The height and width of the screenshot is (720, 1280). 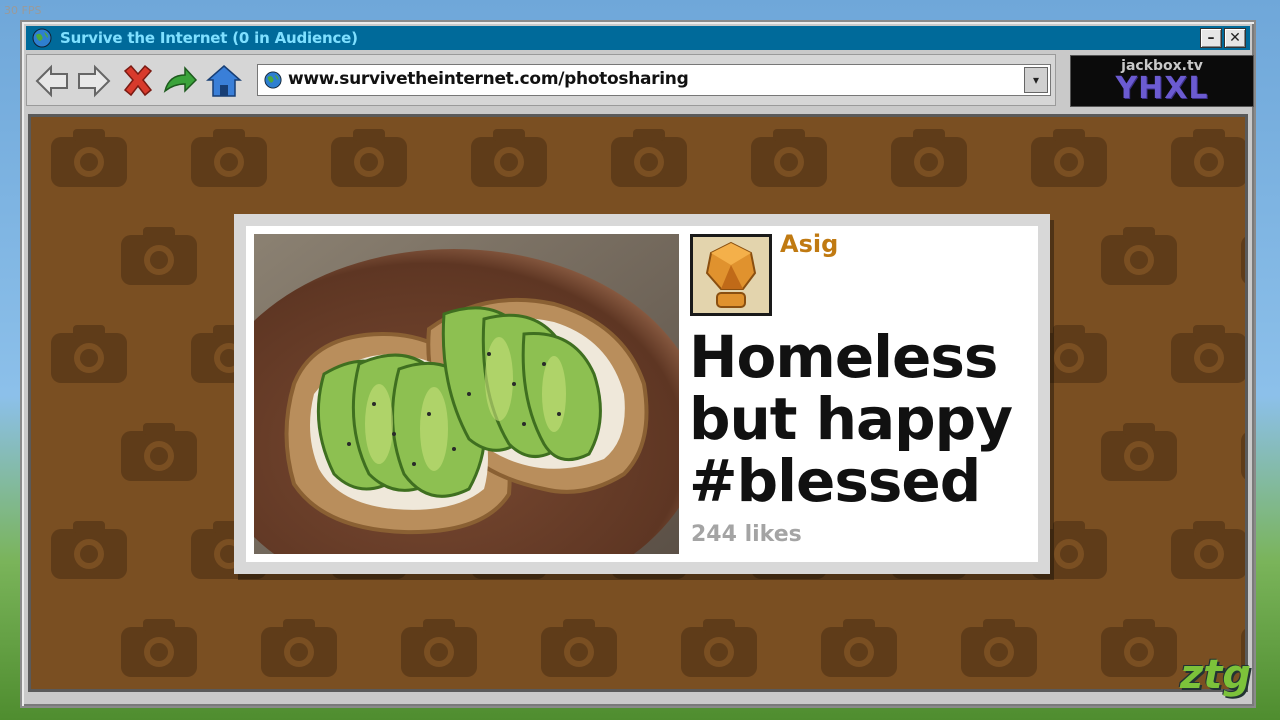 What do you see at coordinates (1036, 80) in the screenshot?
I see `url-dropdown-button: ▾` at bounding box center [1036, 80].